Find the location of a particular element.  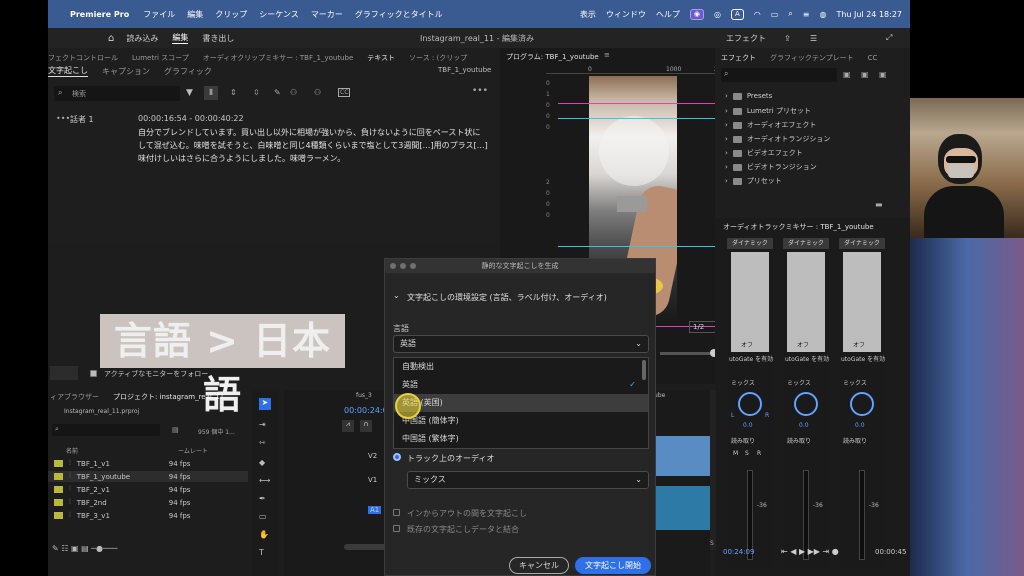

workspace-import: 読み込み is located at coordinates (142, 38).